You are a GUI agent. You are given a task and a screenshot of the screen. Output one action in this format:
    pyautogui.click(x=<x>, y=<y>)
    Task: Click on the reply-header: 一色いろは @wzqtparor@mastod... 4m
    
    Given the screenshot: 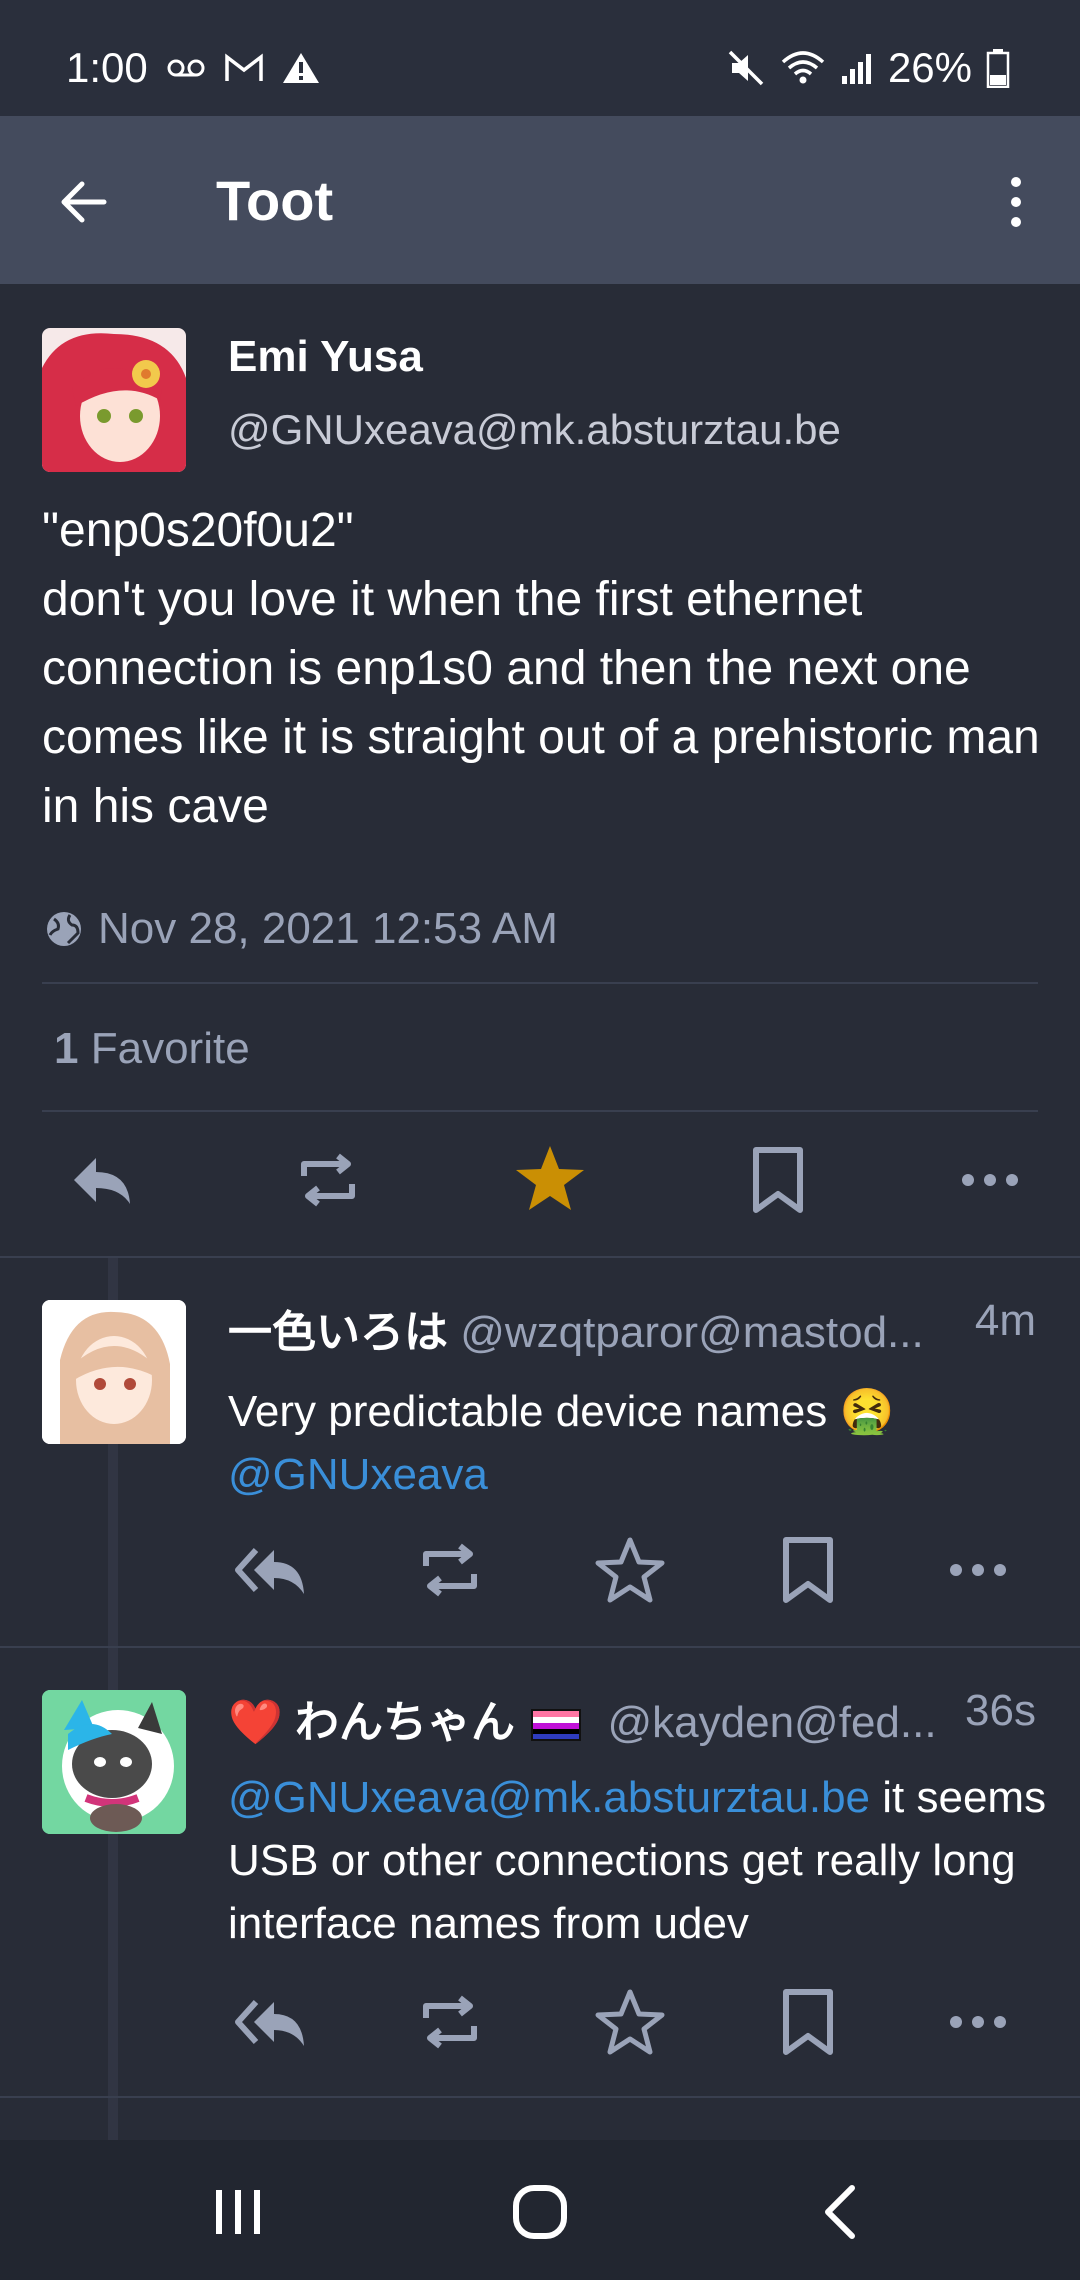 What is the action you would take?
    pyautogui.click(x=634, y=1328)
    